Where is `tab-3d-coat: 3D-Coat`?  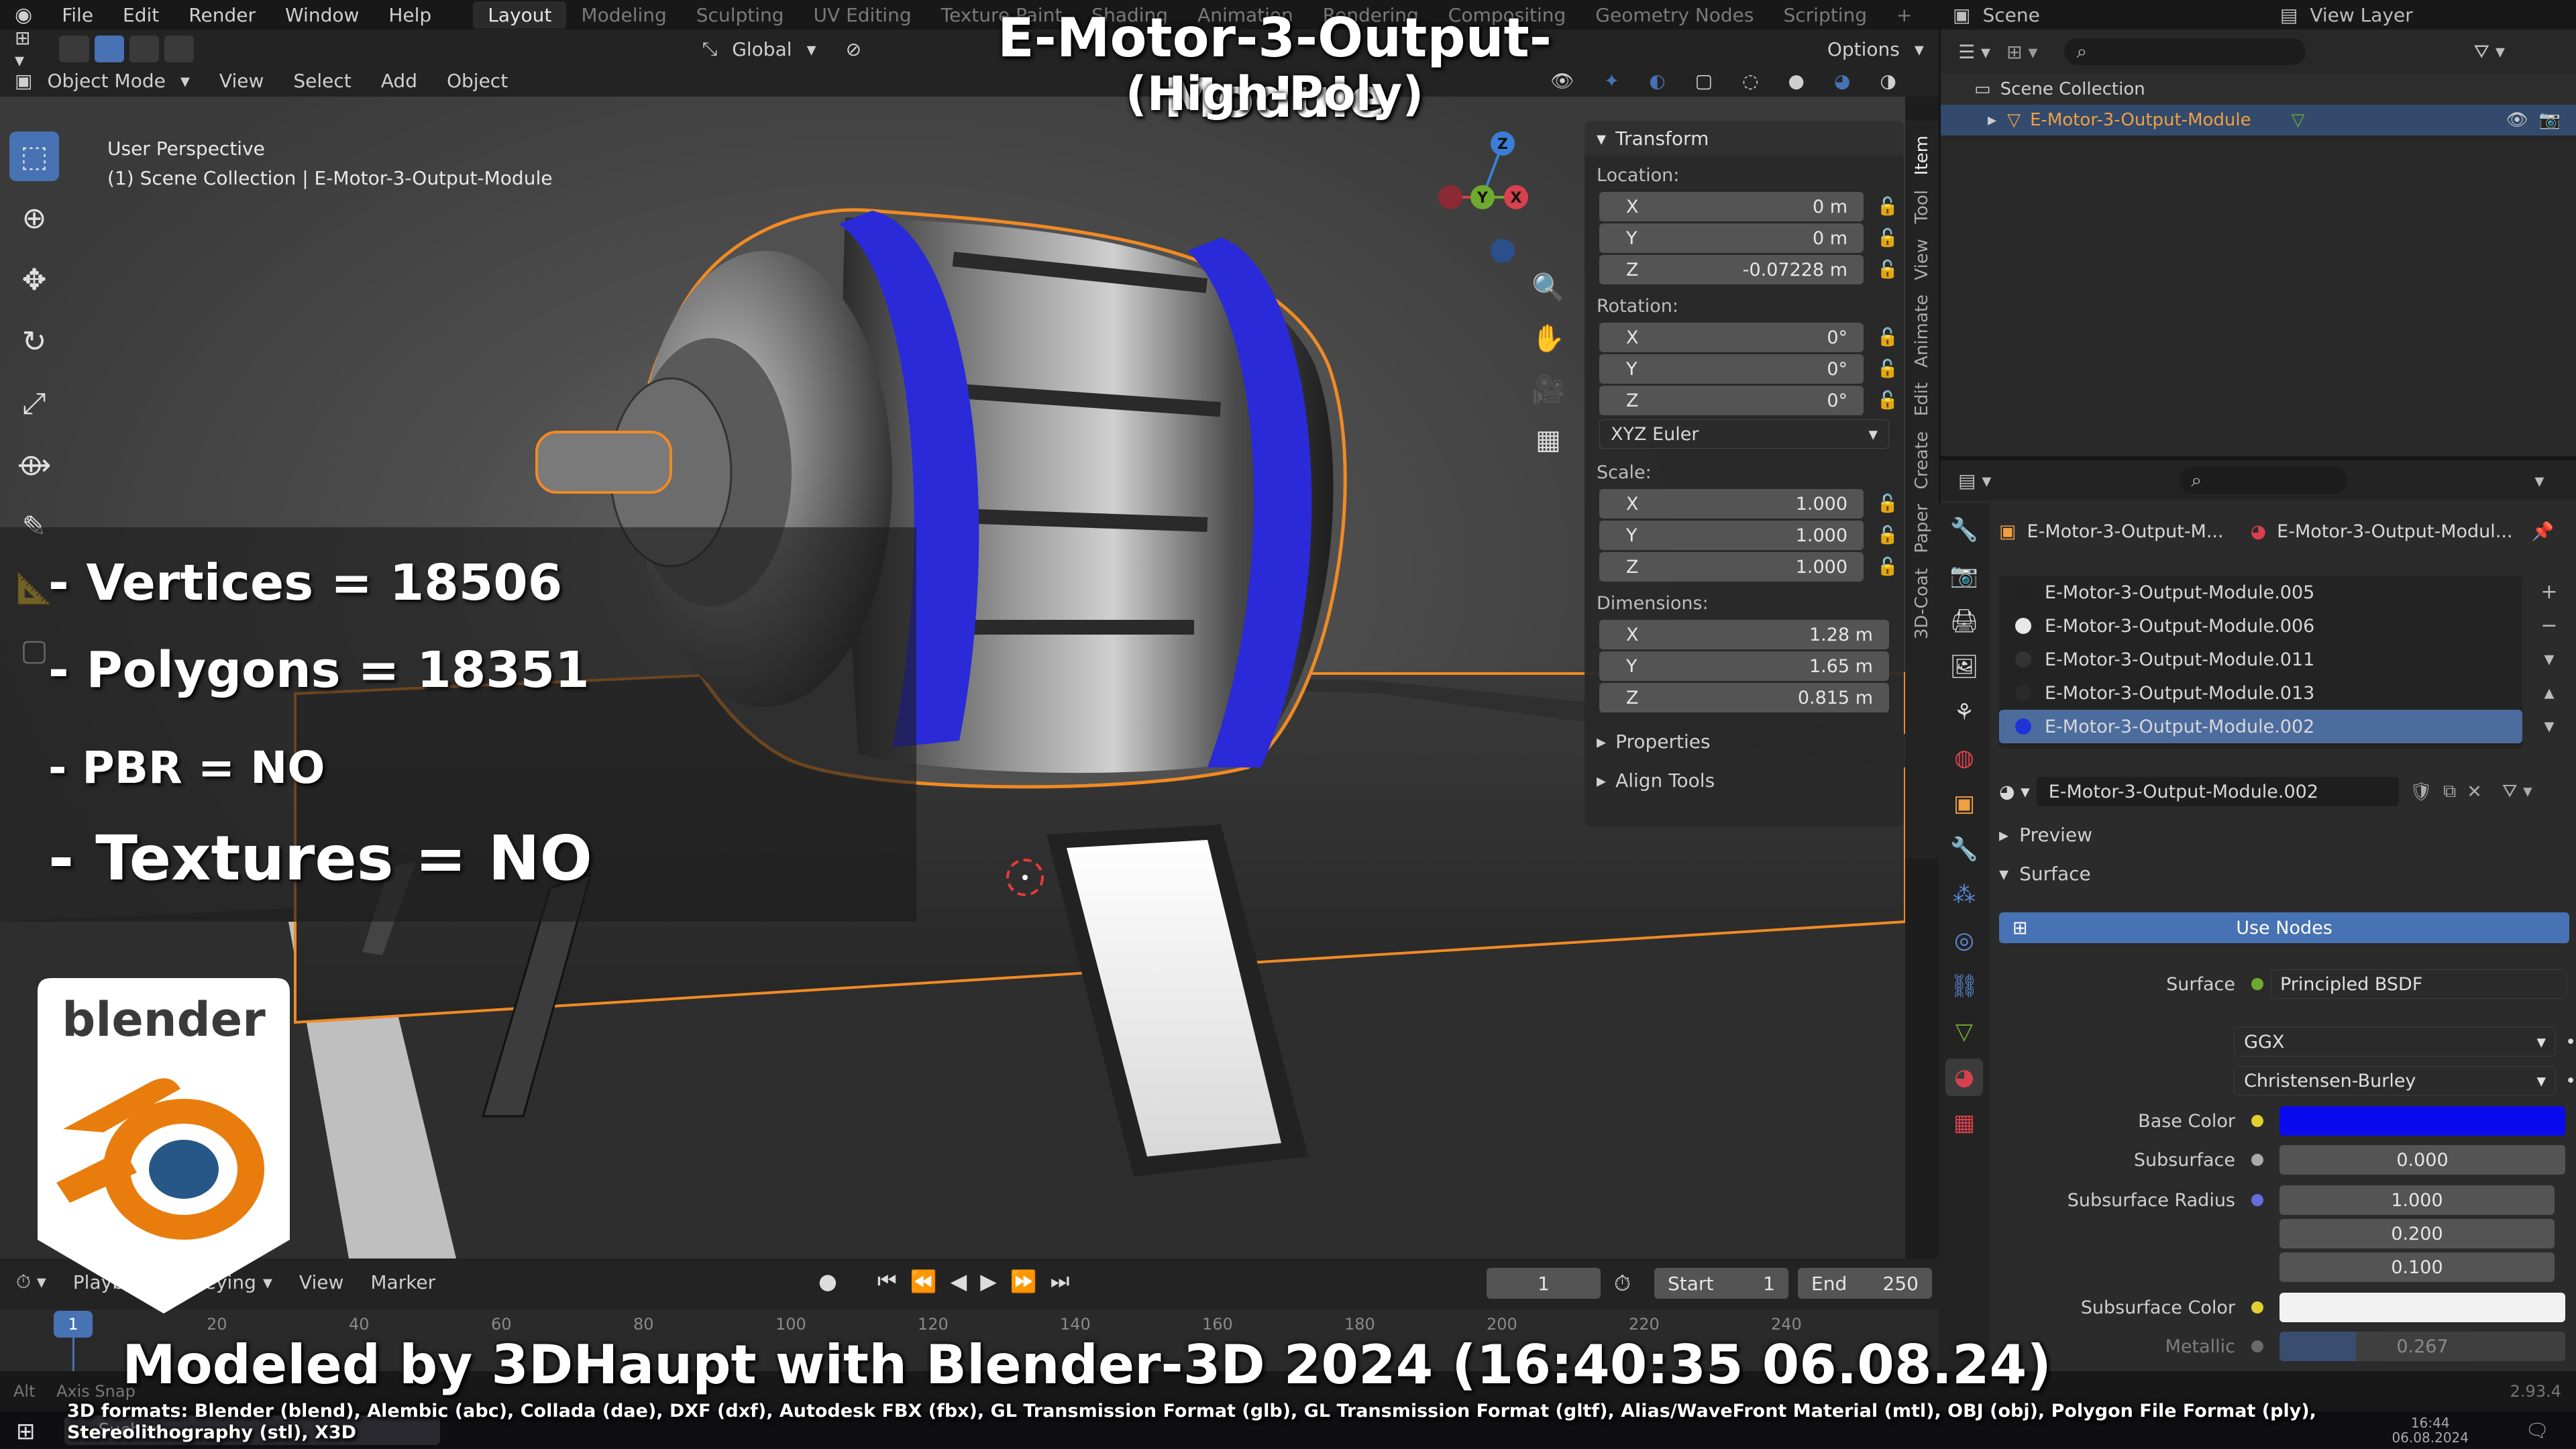 tab-3d-coat: 3D-Coat is located at coordinates (1922, 603).